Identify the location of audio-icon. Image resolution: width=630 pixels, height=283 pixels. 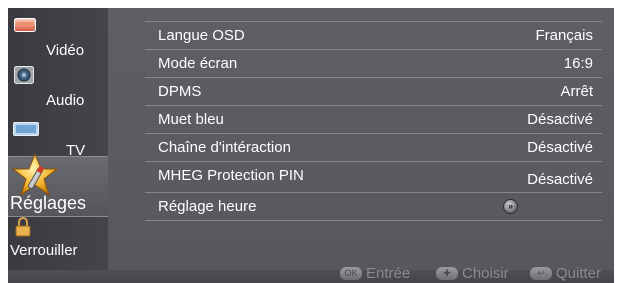
(24, 77).